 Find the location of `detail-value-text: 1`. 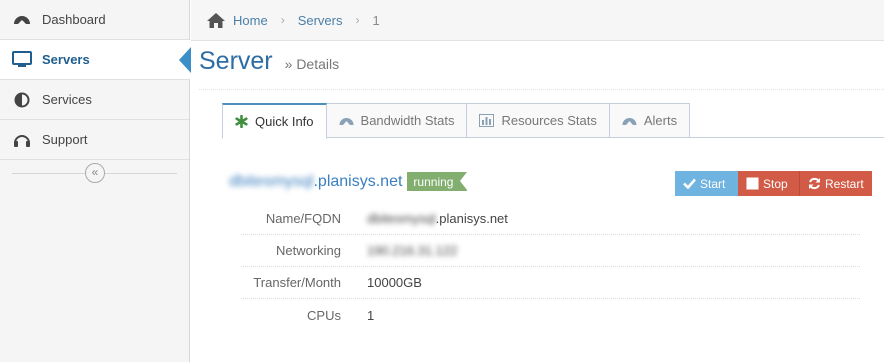

detail-value-text: 1 is located at coordinates (371, 315).